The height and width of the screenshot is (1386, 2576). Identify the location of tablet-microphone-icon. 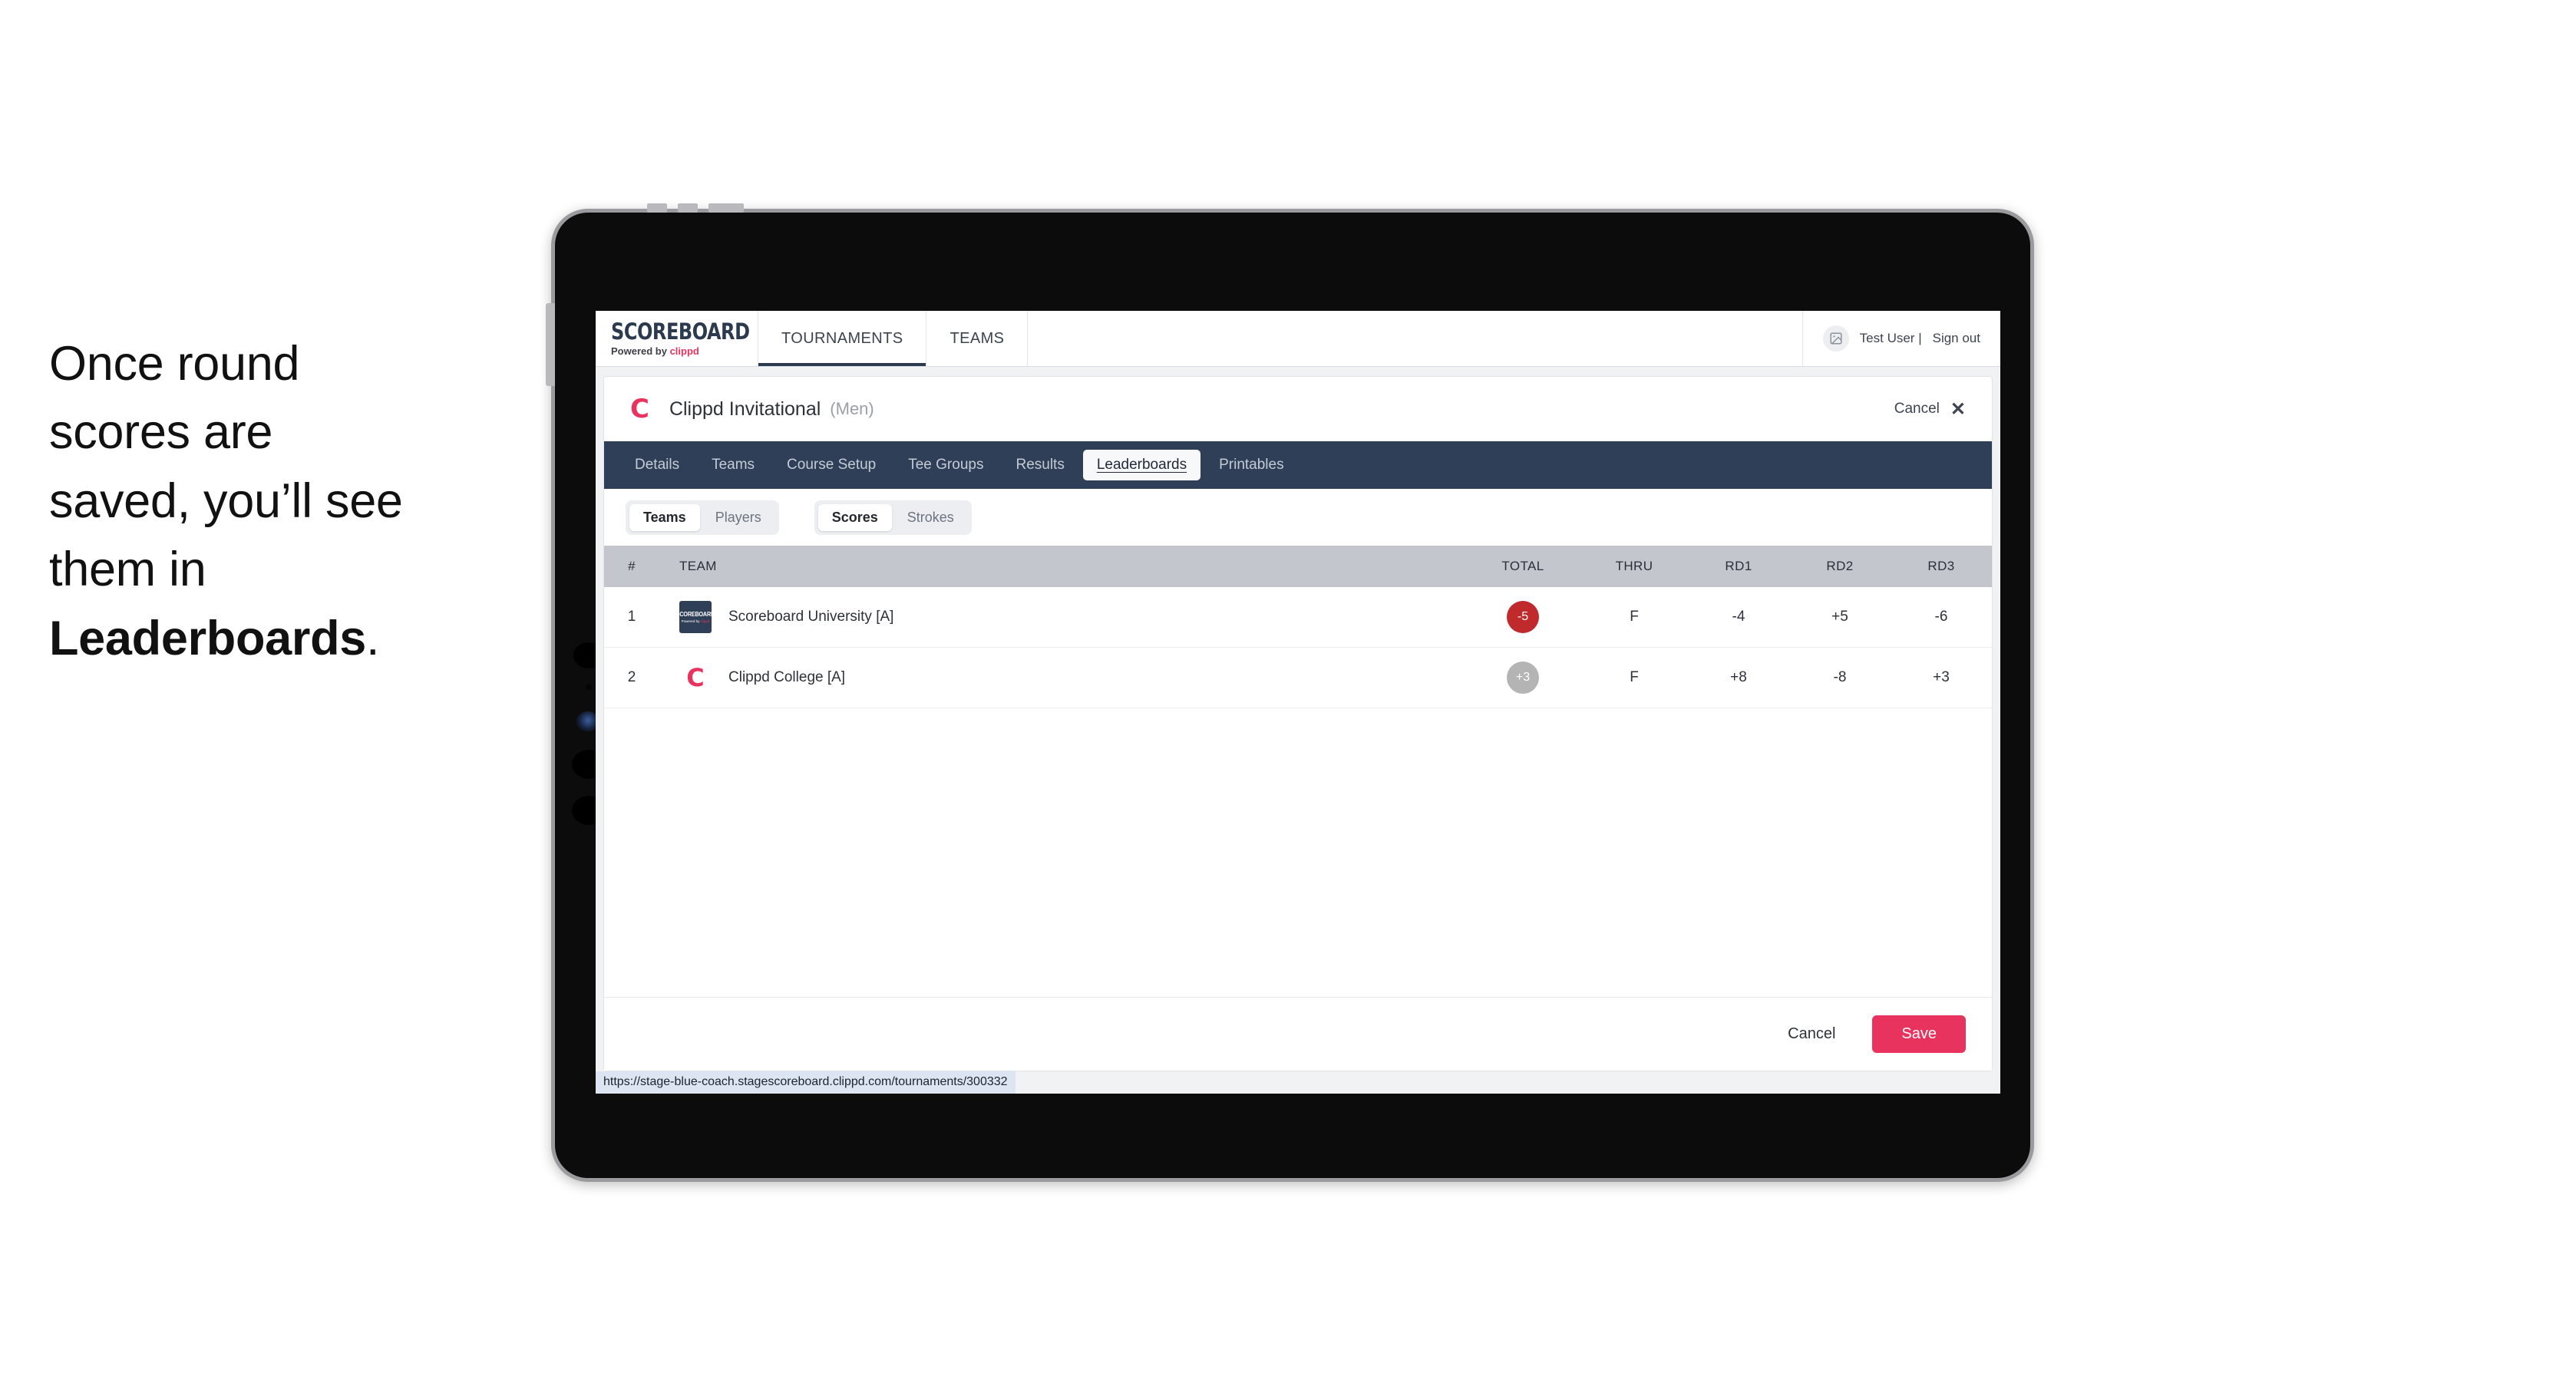
(589, 687).